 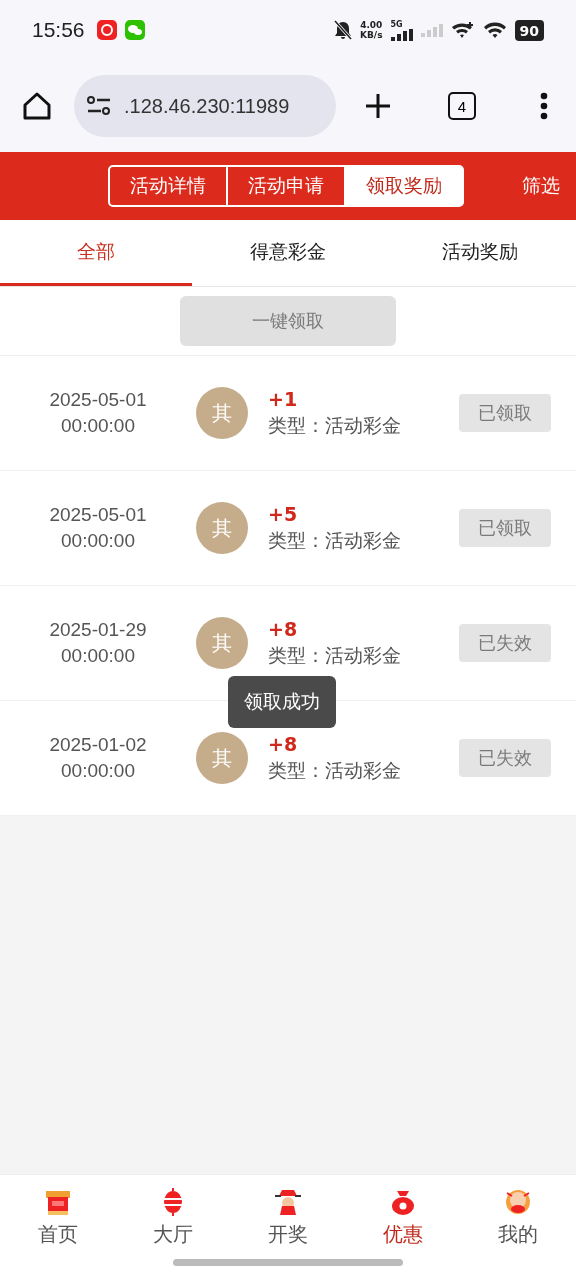 What do you see at coordinates (371, 35) in the screenshot?
I see `network-speed-unit: KB/s` at bounding box center [371, 35].